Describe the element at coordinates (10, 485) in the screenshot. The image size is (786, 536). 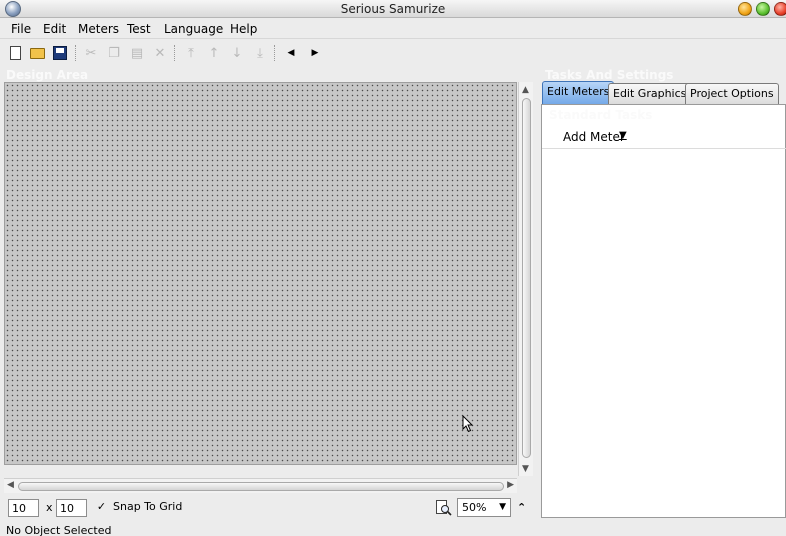
I see `scroll-left-icon: ◀` at that location.